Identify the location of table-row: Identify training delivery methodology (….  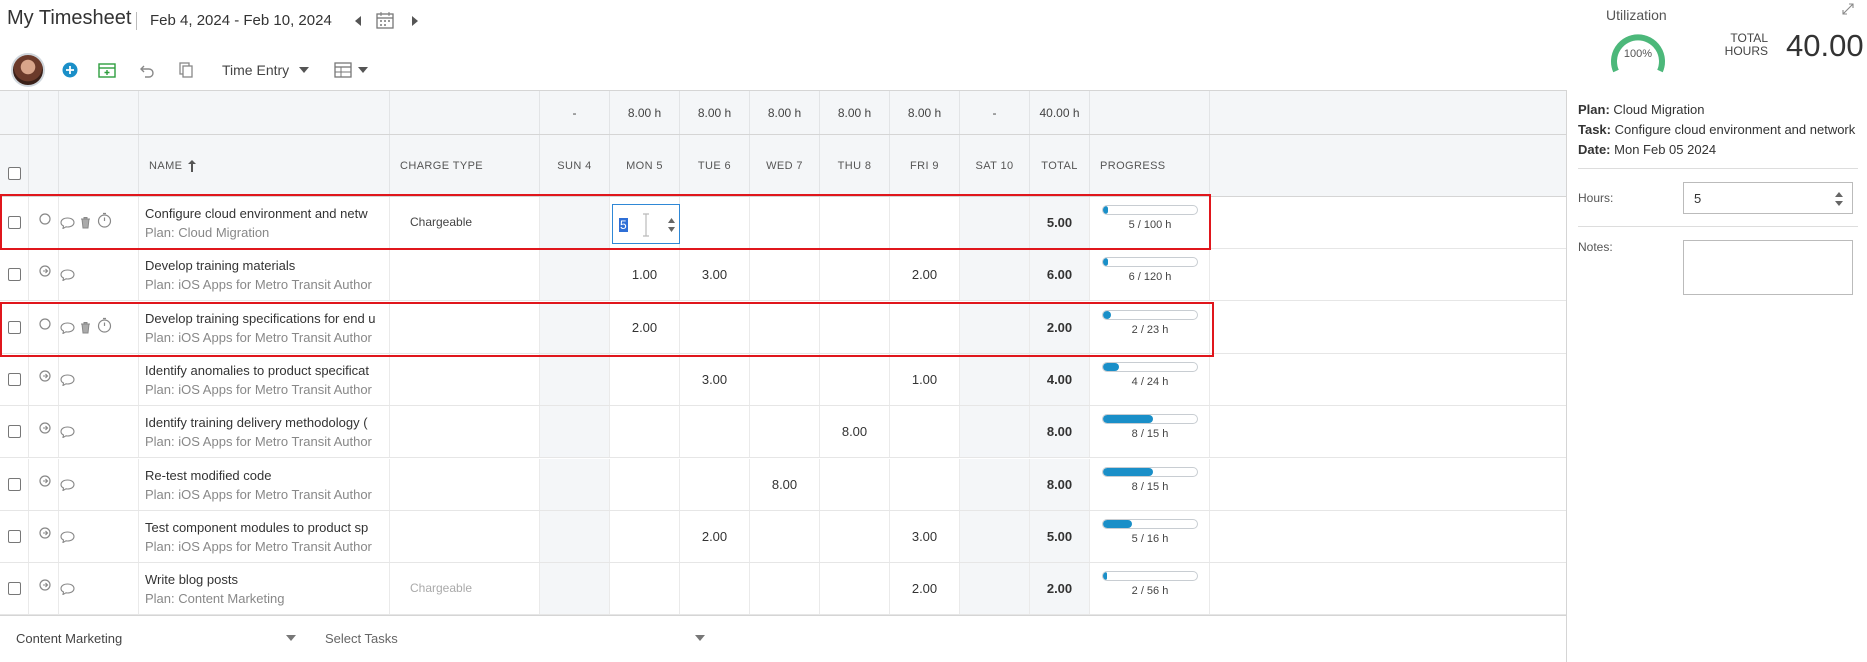
(783, 432).